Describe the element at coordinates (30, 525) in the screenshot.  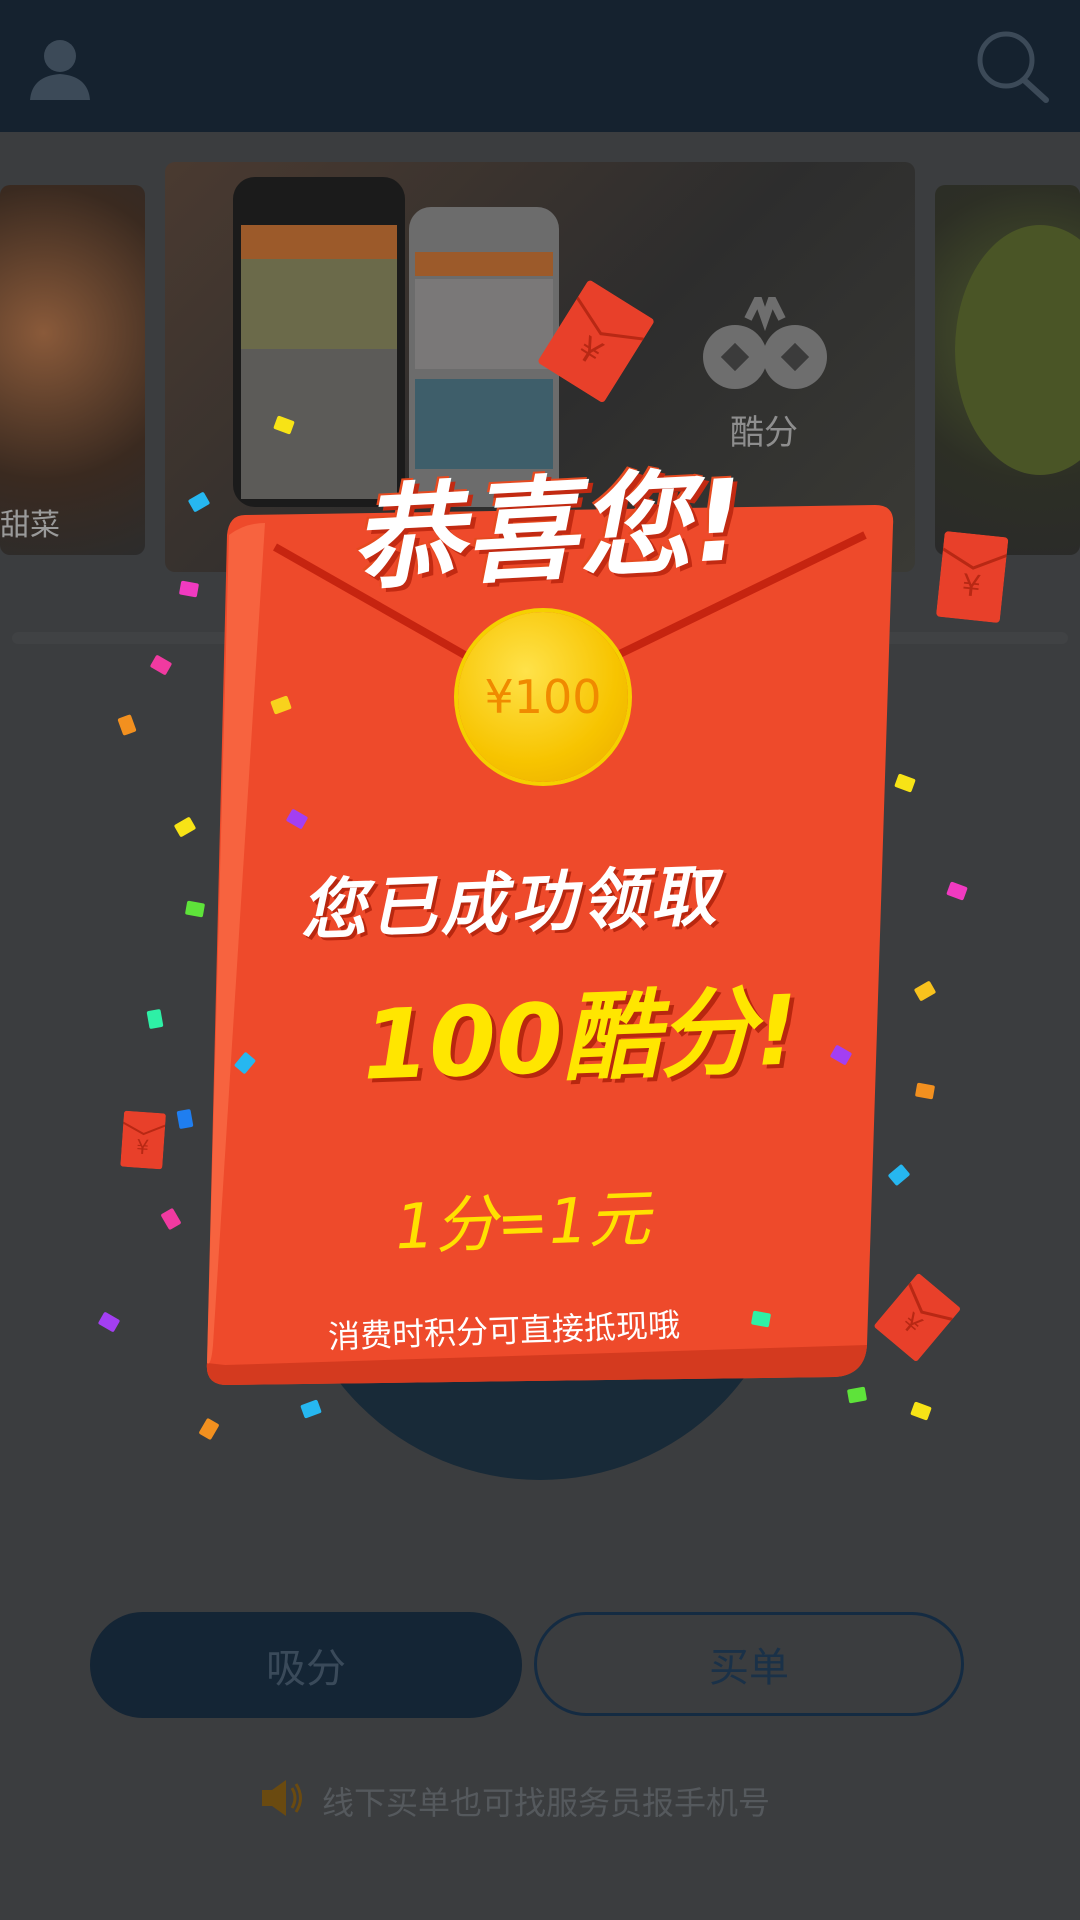
I see `carousel-card-left-label: 甜菜` at that location.